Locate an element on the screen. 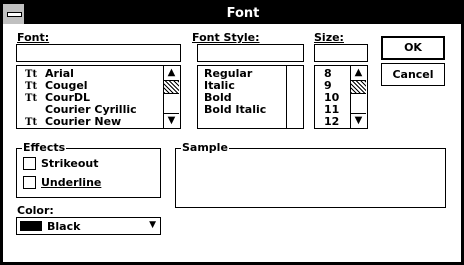  strikeout-label: Strikeout is located at coordinates (70, 163).